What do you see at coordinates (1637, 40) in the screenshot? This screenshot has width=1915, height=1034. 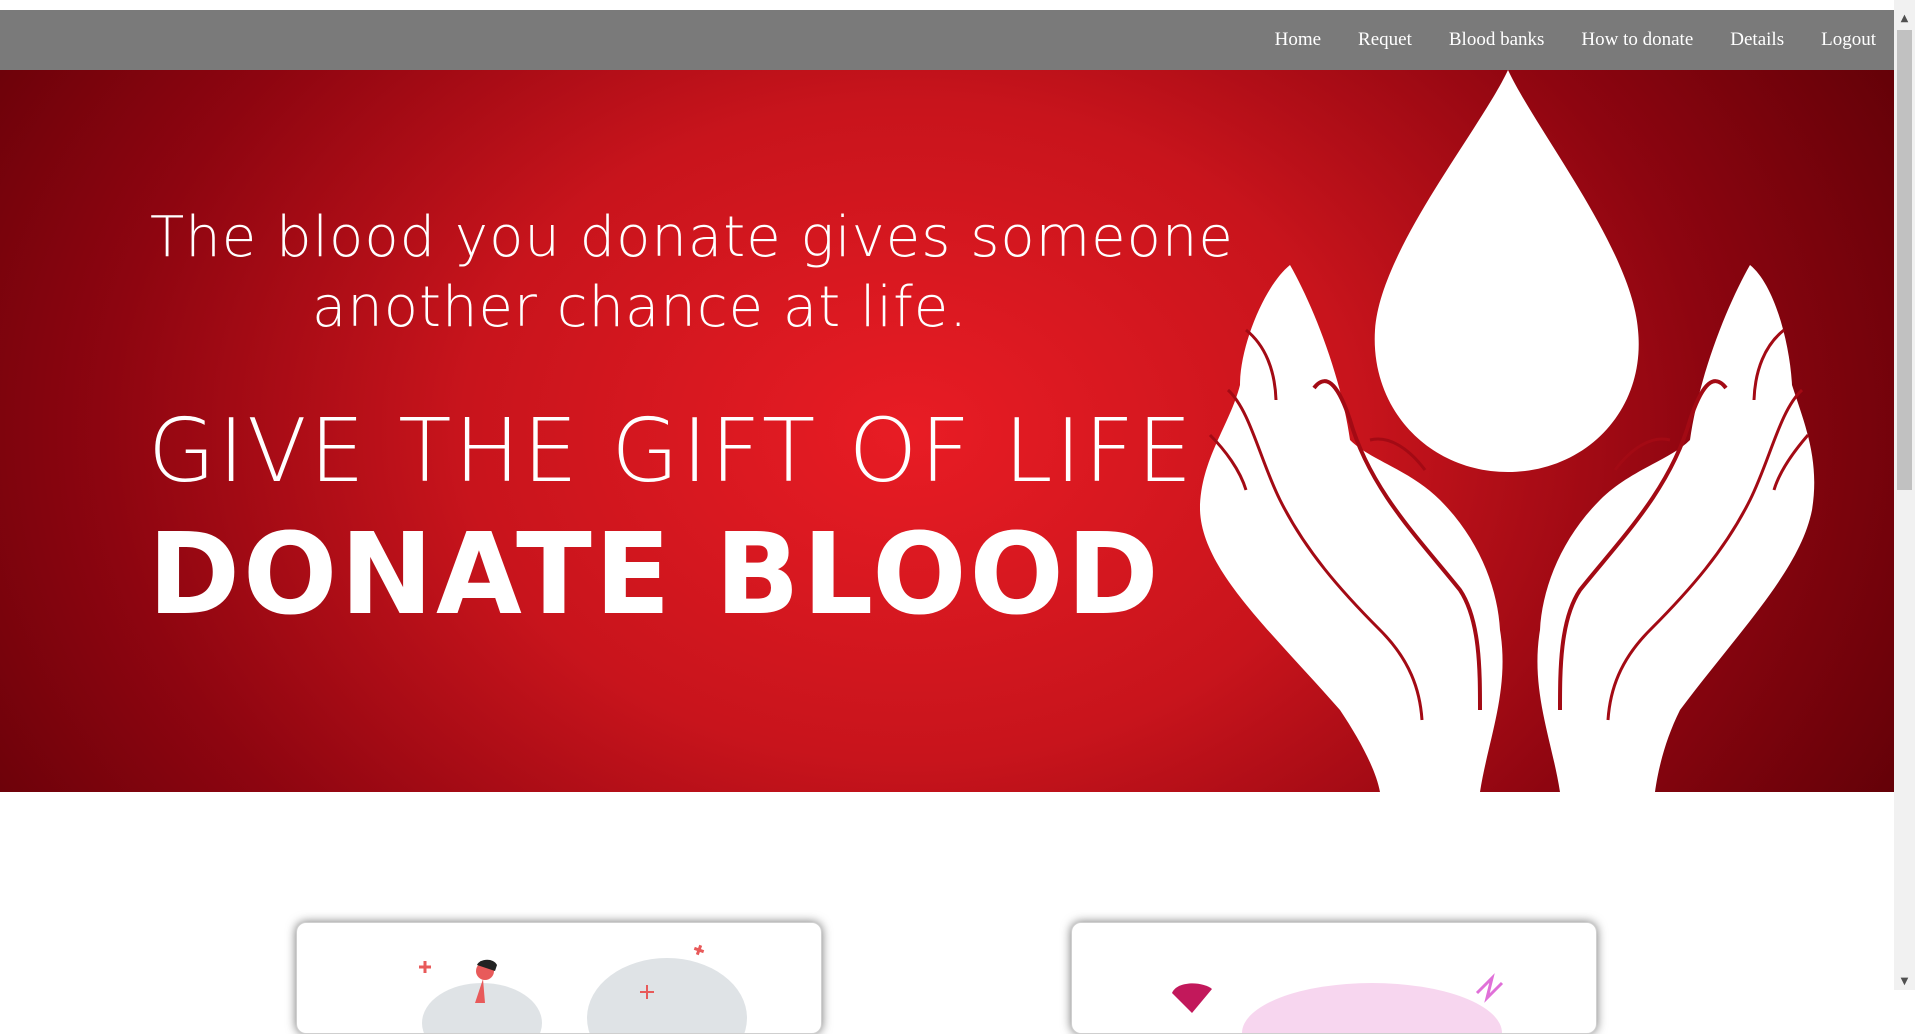 I see `nav-how-to-donate-link: How to donate` at bounding box center [1637, 40].